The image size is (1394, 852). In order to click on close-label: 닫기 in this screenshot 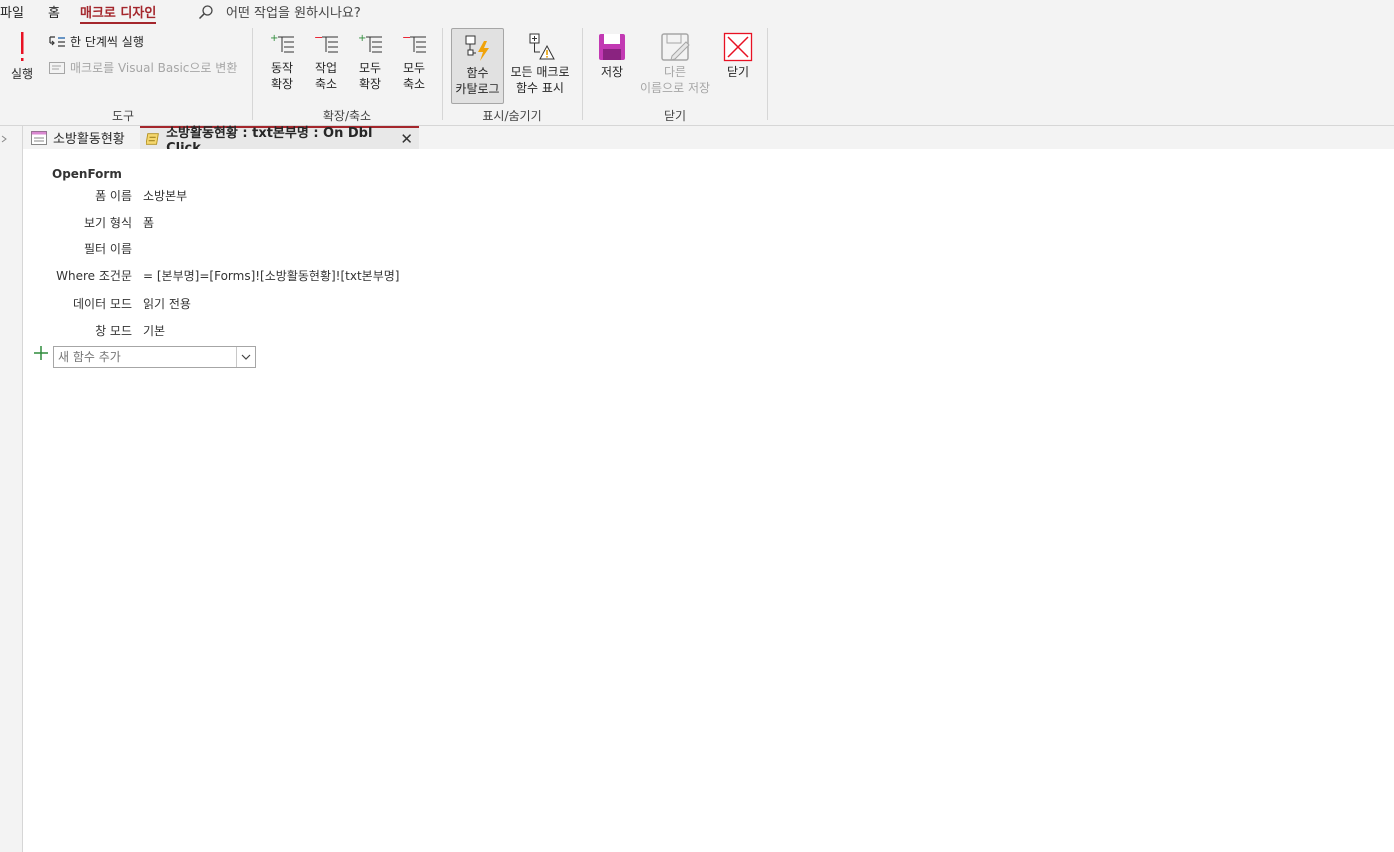, I will do `click(738, 72)`.